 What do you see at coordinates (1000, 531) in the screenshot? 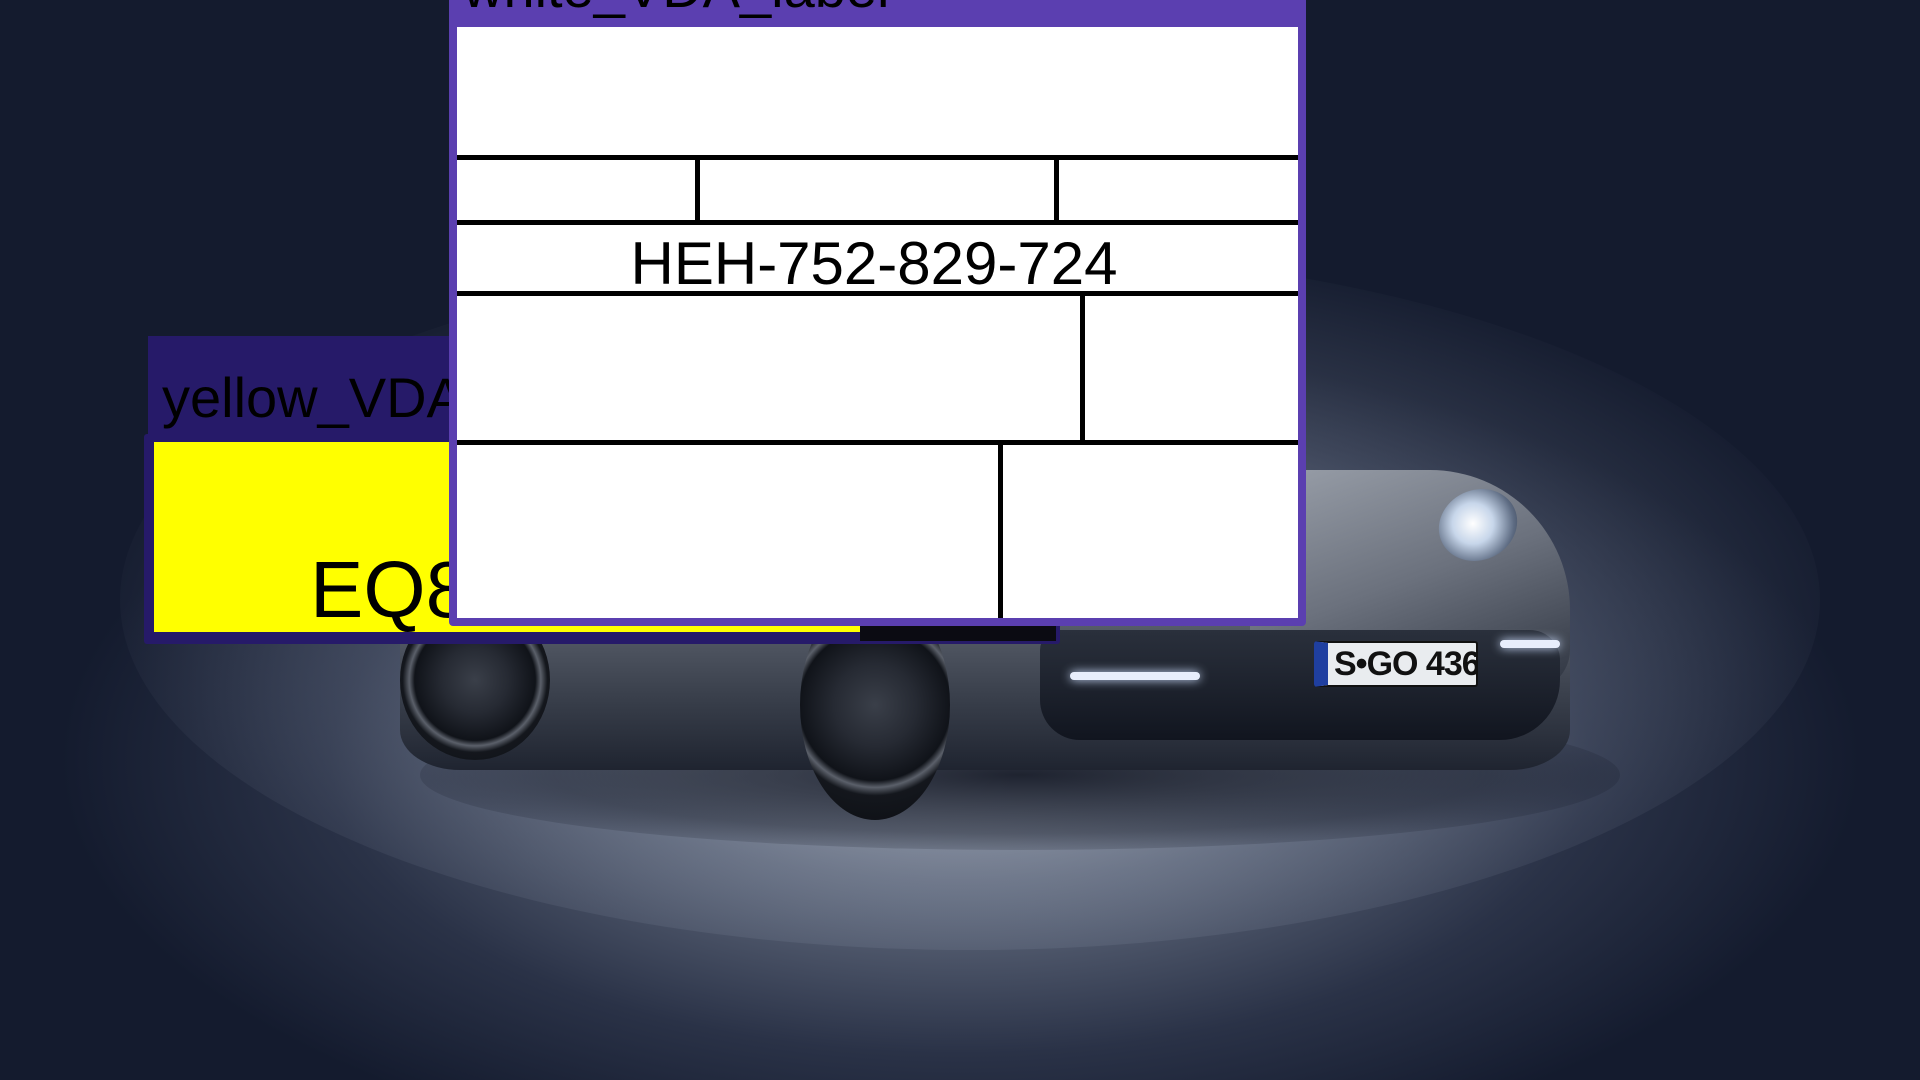
I see `label-divider-v4` at bounding box center [1000, 531].